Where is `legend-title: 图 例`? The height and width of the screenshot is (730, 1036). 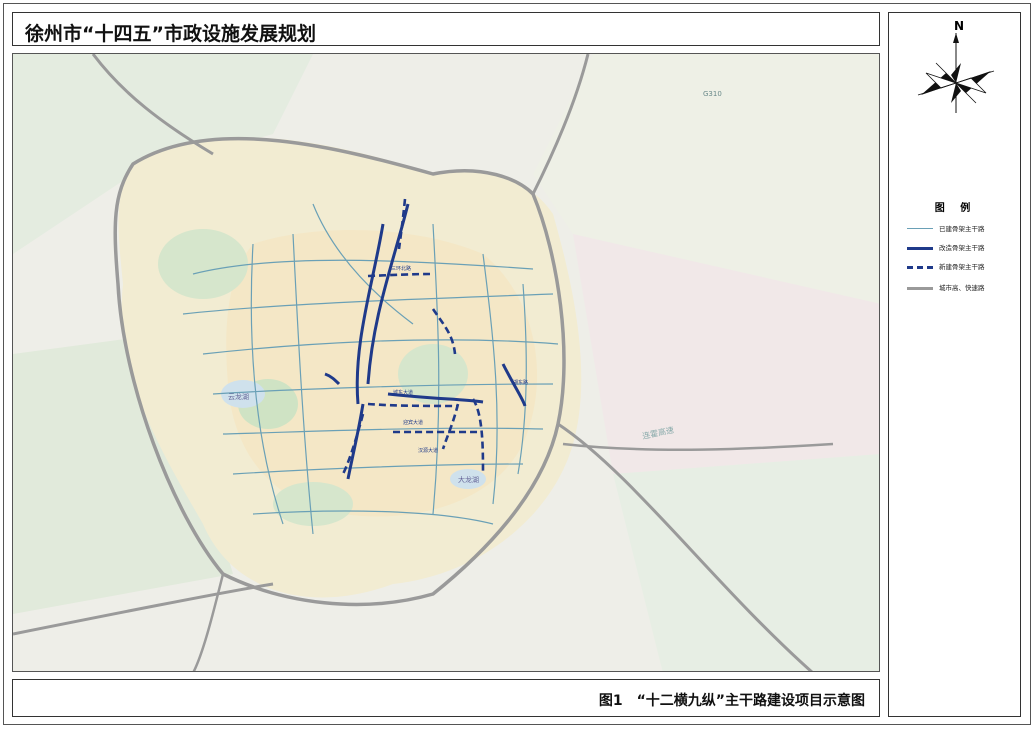
legend-title: 图 例 is located at coordinates (955, 208).